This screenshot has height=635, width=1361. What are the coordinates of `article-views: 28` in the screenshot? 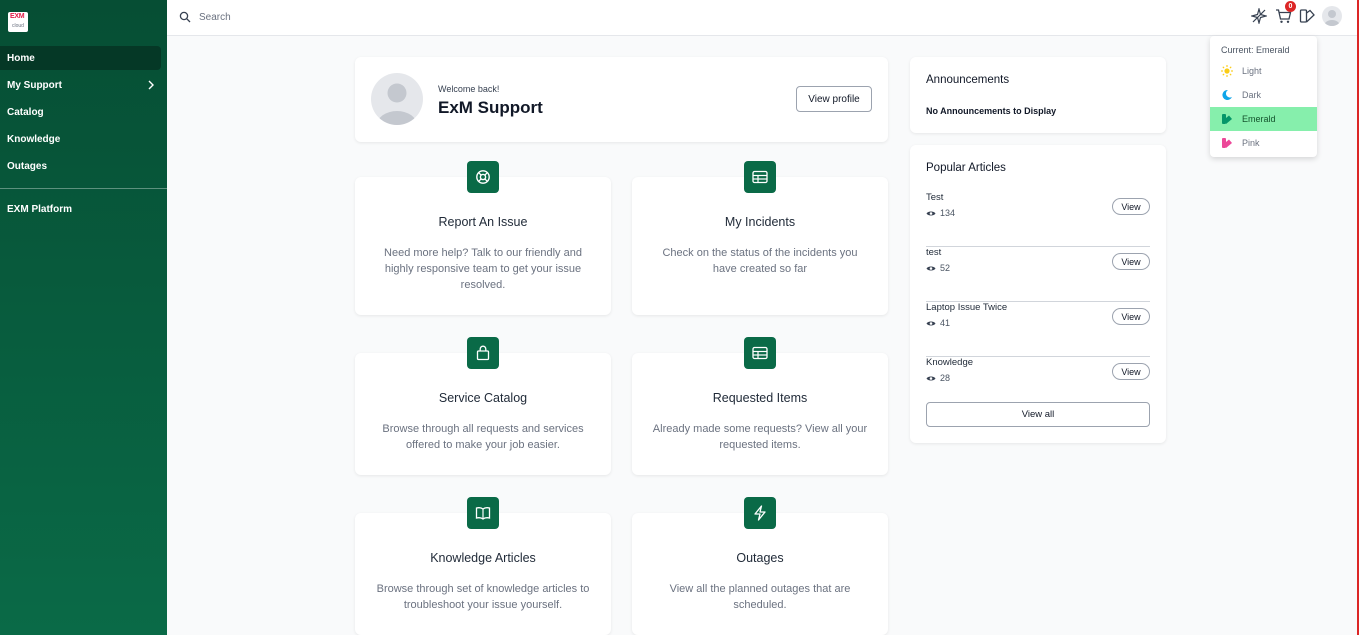 It's located at (938, 378).